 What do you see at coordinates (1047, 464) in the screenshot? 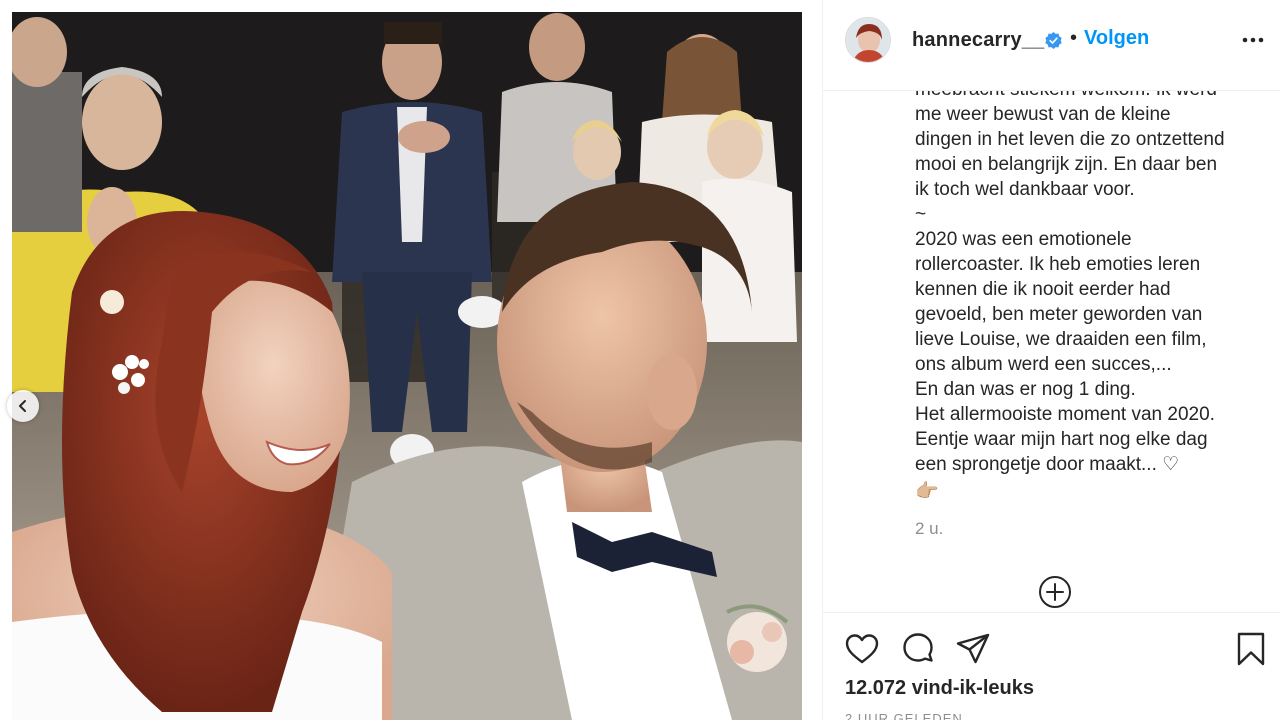
I see `caption-line: een sprongetje door maakt... ♡` at bounding box center [1047, 464].